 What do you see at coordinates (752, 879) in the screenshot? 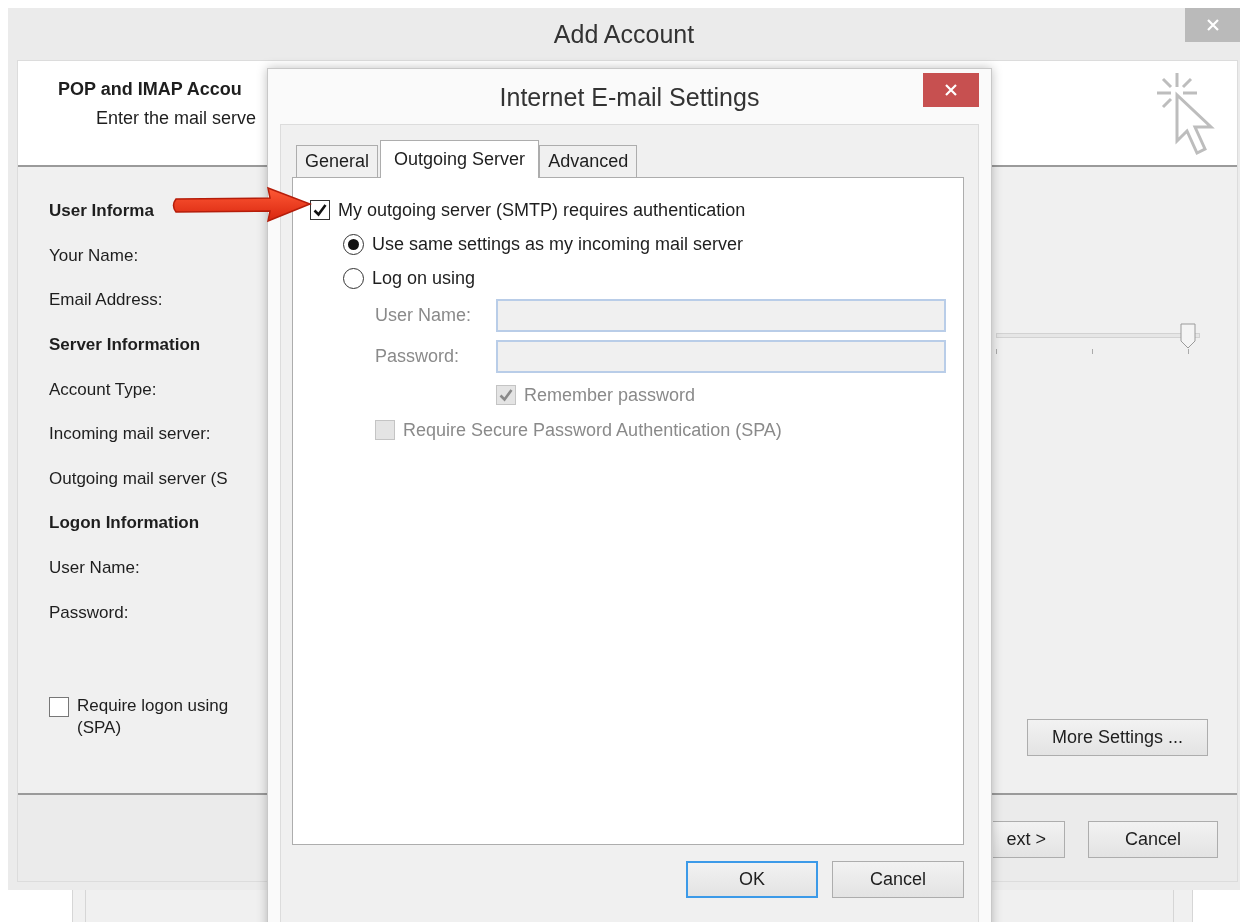
I see `dialog-button: OK` at bounding box center [752, 879].